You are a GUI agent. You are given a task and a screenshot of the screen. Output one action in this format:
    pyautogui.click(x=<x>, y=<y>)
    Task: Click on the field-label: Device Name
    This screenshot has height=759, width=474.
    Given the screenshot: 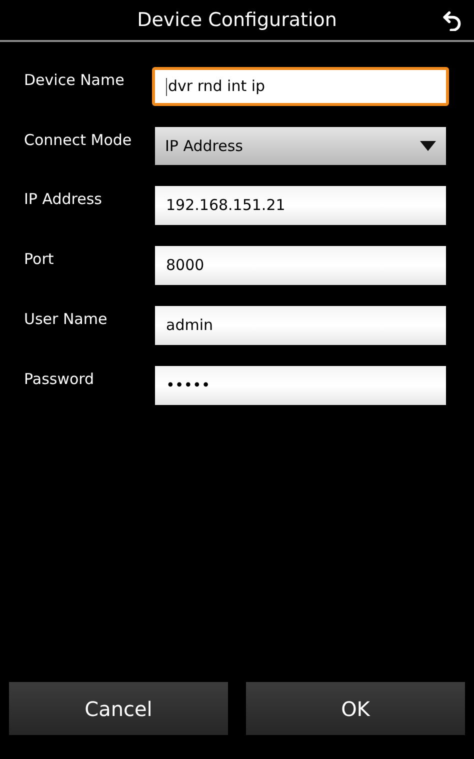 What is the action you would take?
    pyautogui.click(x=75, y=80)
    